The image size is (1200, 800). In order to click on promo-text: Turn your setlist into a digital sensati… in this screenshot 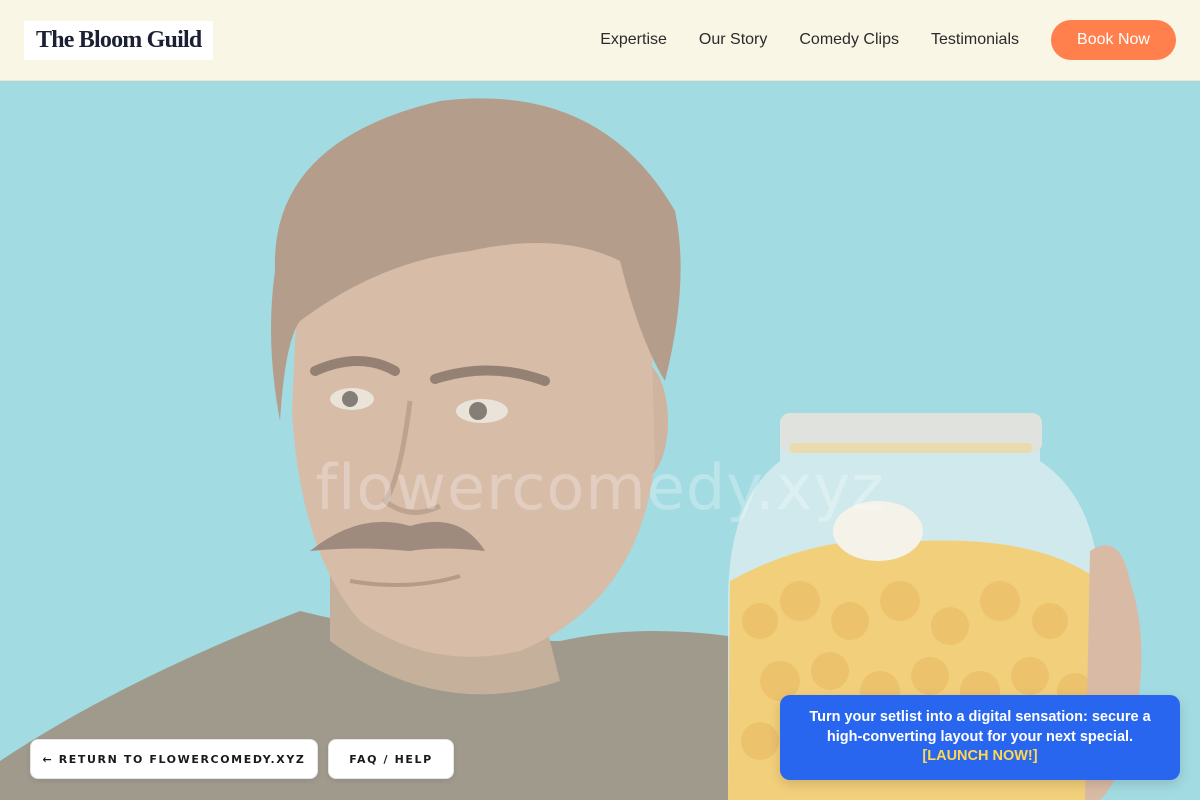, I will do `click(980, 727)`.